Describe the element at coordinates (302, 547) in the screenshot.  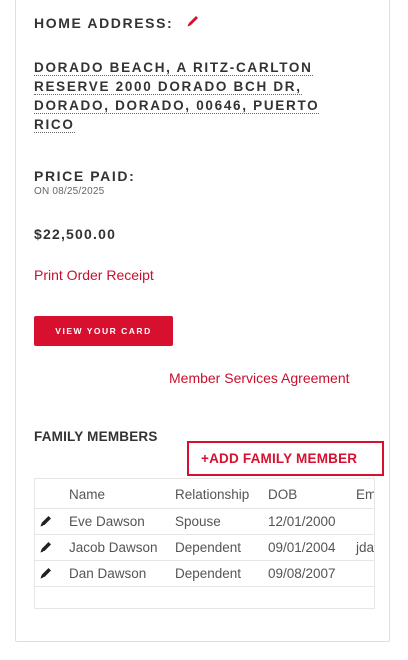
I see `cell-dob: 09/01/2004` at that location.